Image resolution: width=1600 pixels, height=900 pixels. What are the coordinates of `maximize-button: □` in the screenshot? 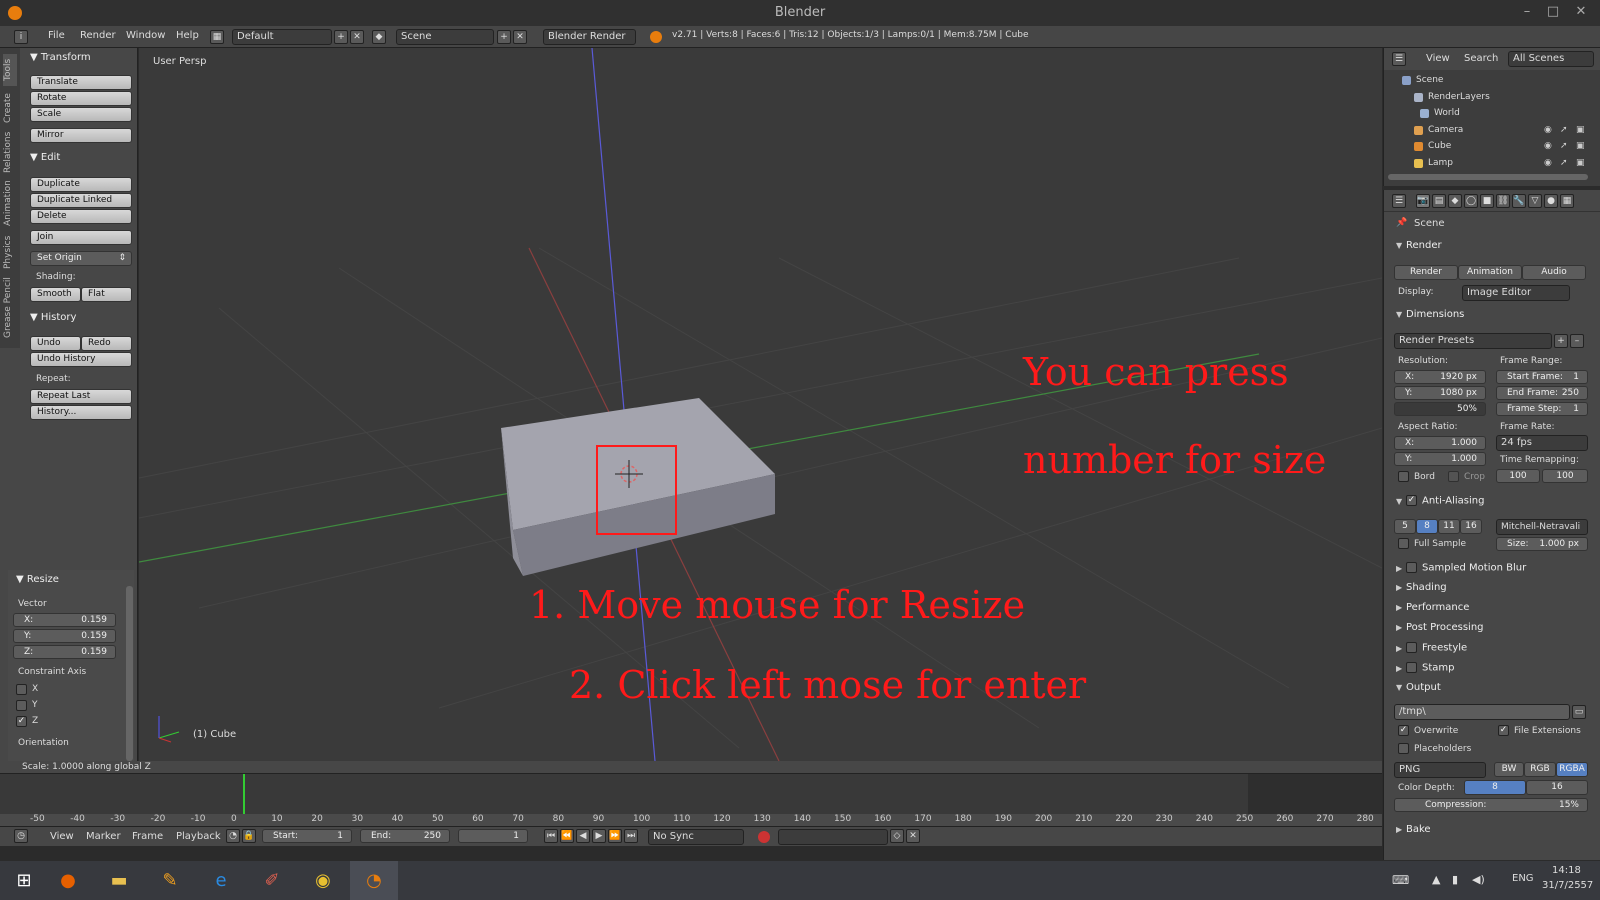 It's located at (1553, 13).